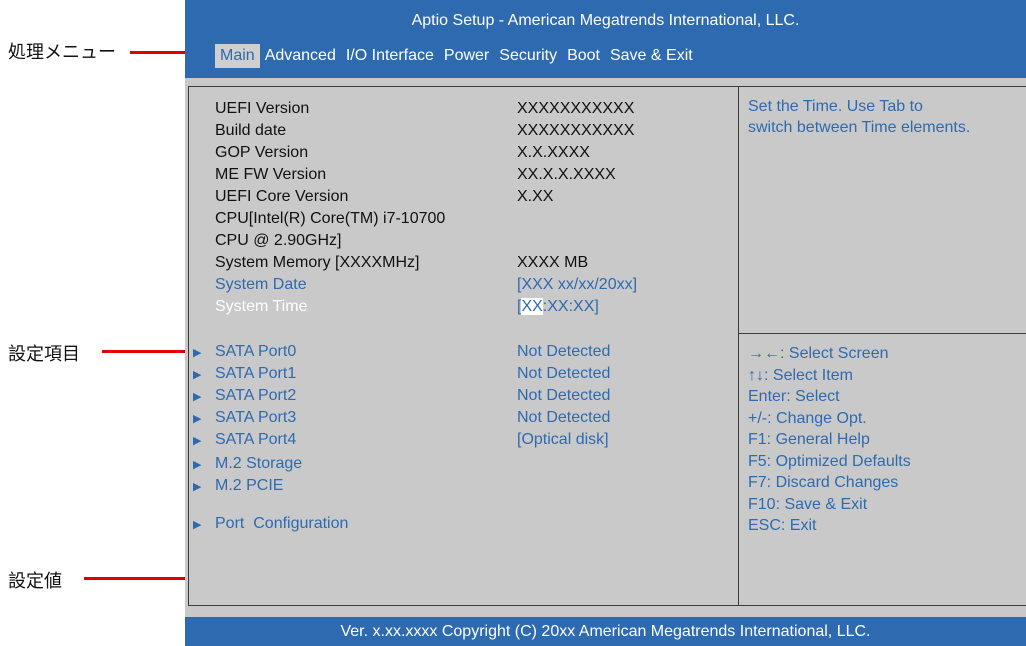 This screenshot has height=646, width=1026. Describe the element at coordinates (330, 218) in the screenshot. I see `info-label: CPU[Intel(R) Core(TM) i7-10700` at that location.